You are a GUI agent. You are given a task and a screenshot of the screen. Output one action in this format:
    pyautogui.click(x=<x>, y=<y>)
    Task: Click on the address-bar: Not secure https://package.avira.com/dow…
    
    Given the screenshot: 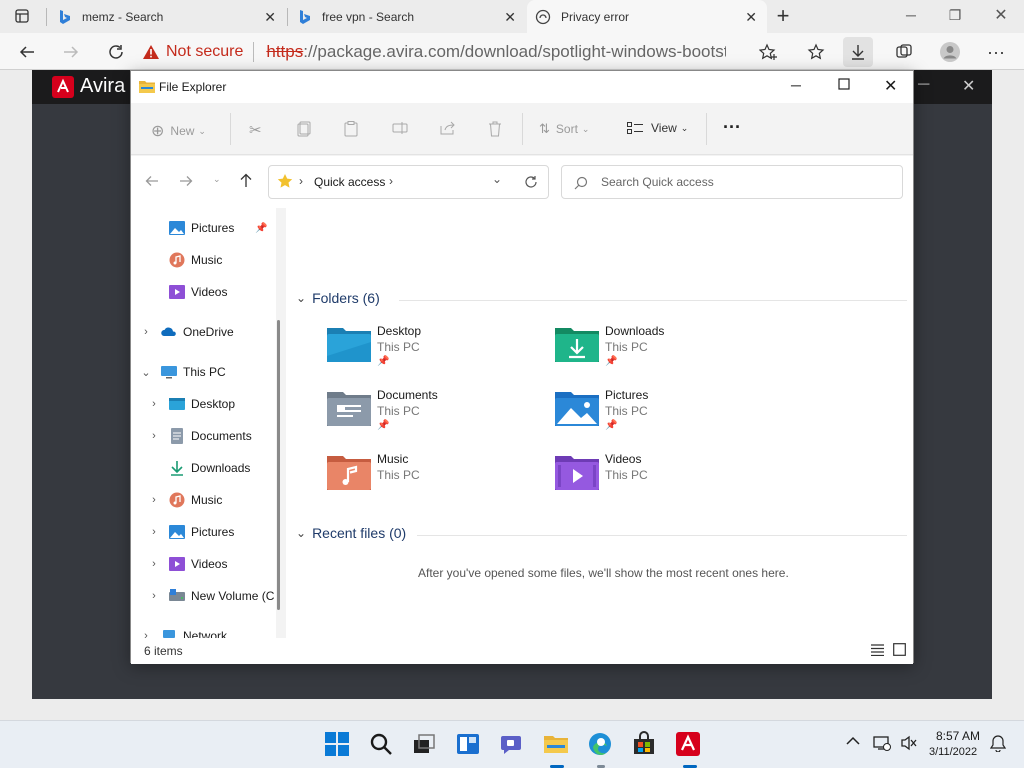 What is the action you would take?
    pyautogui.click(x=467, y=52)
    